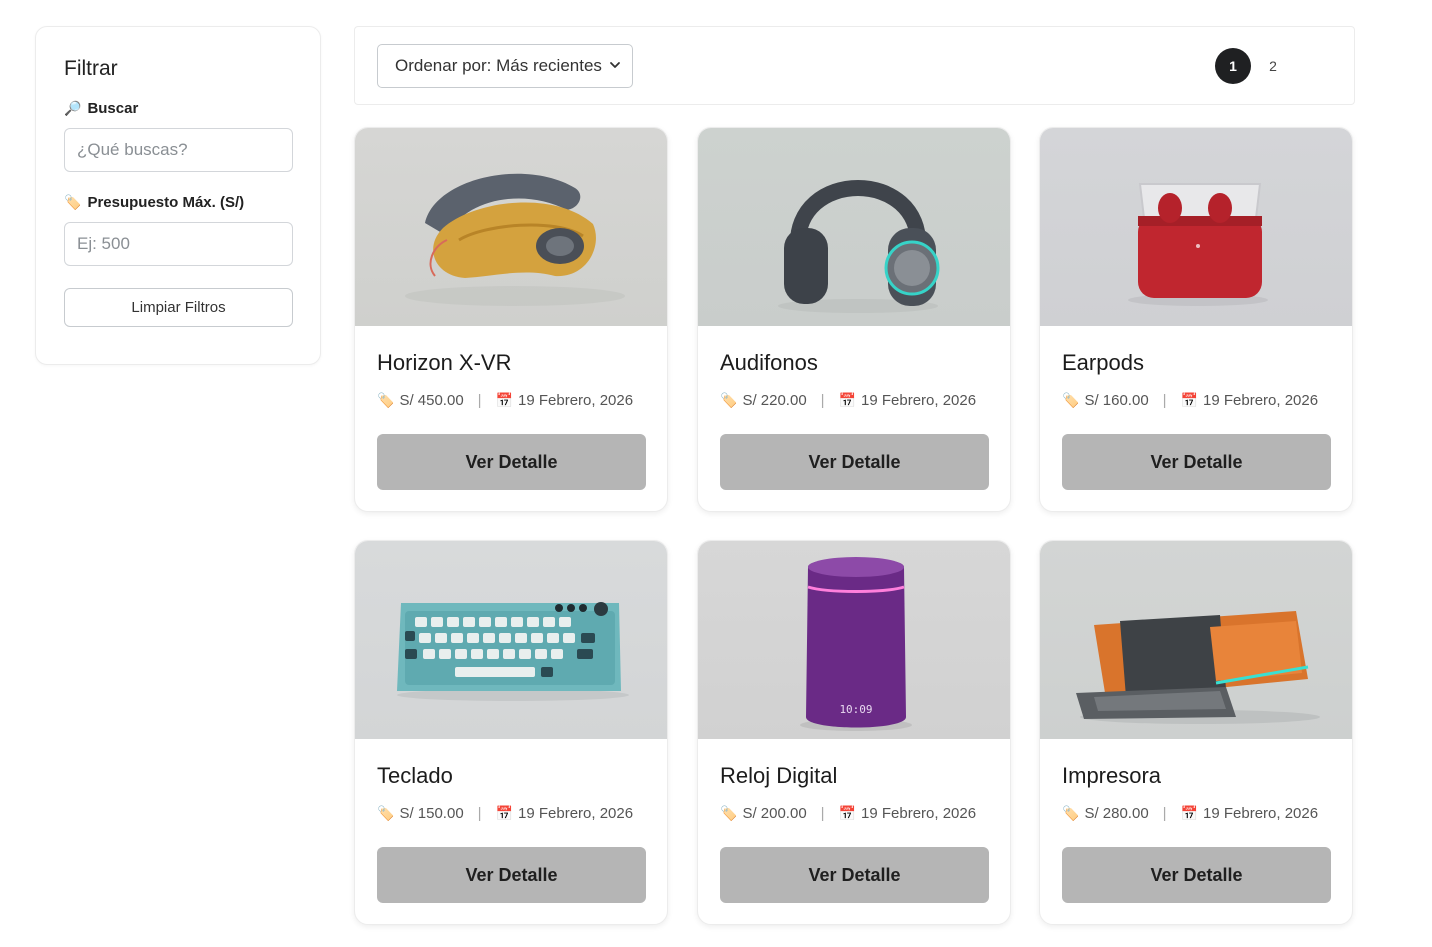 The image size is (1432, 947). I want to click on keyboard-image, so click(513, 651).